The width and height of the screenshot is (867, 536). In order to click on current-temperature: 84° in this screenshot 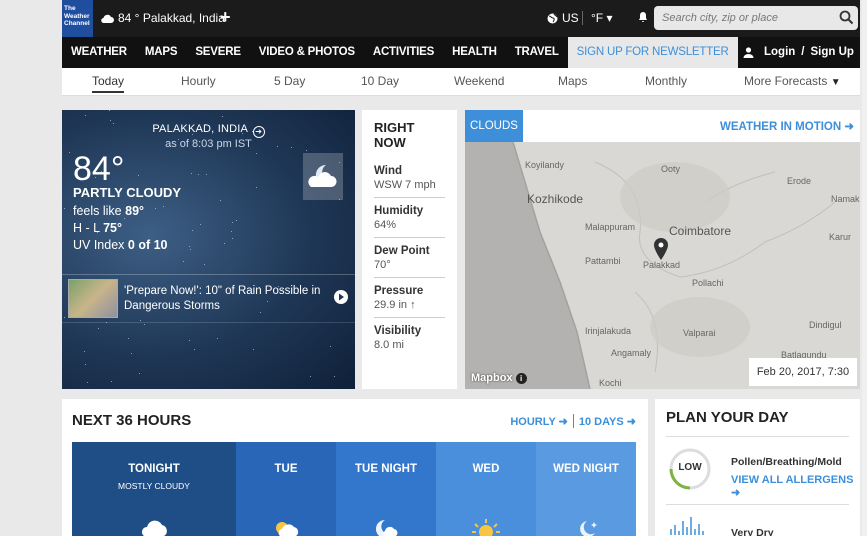, I will do `click(99, 169)`.